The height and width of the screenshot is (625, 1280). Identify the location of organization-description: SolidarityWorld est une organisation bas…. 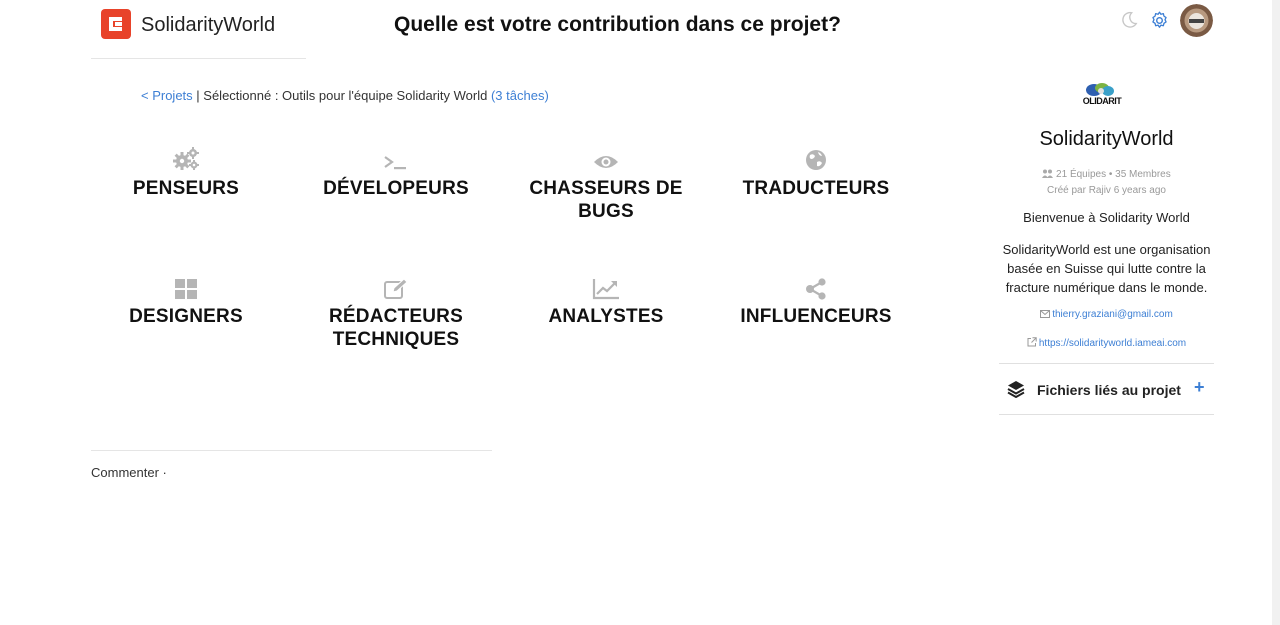
(1106, 268).